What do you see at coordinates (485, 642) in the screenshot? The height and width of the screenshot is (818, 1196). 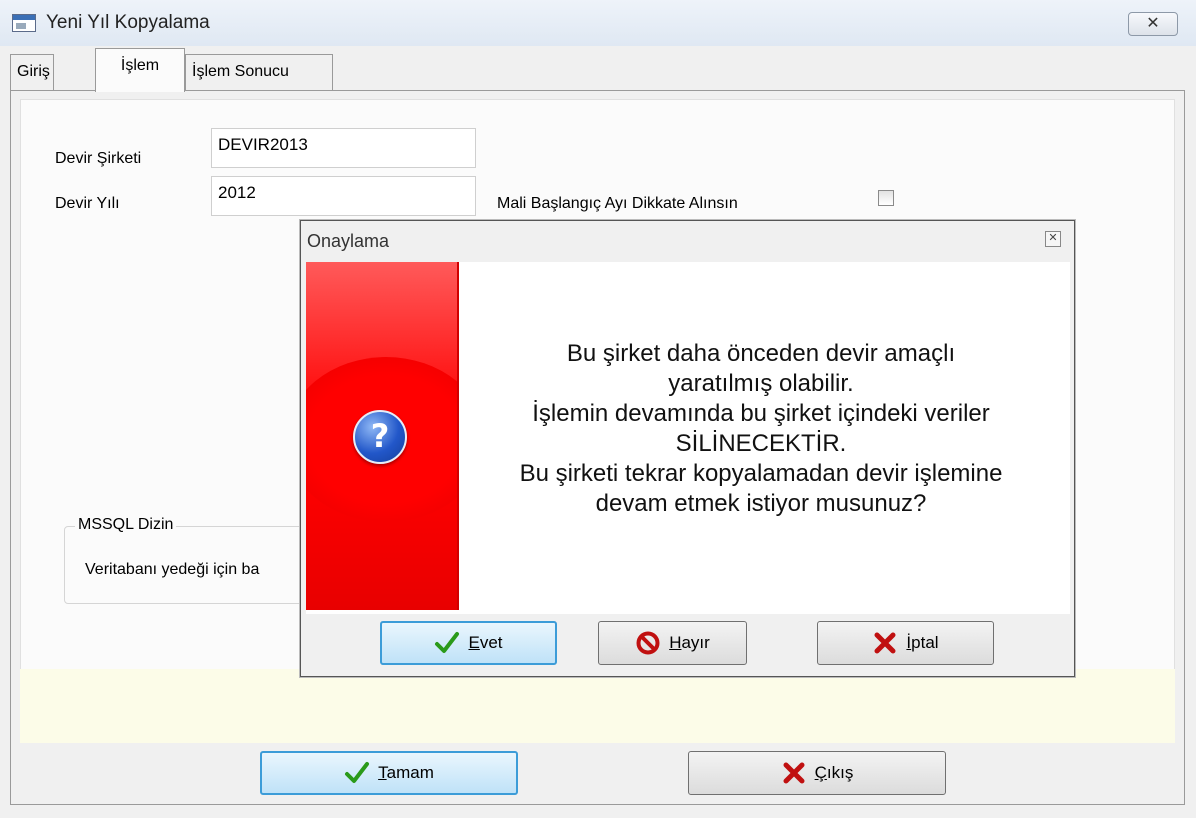 I see `evet-label: Evet` at bounding box center [485, 642].